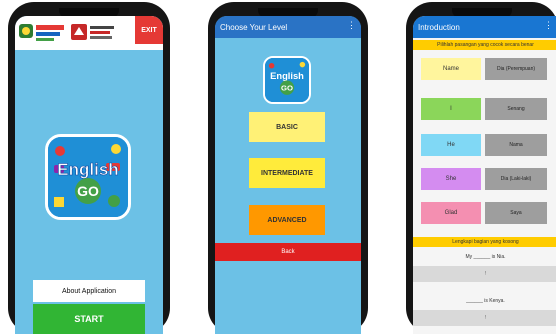 Image resolution: width=556 pixels, height=334 pixels. Describe the element at coordinates (288, 252) in the screenshot. I see `back-button: Back` at that location.